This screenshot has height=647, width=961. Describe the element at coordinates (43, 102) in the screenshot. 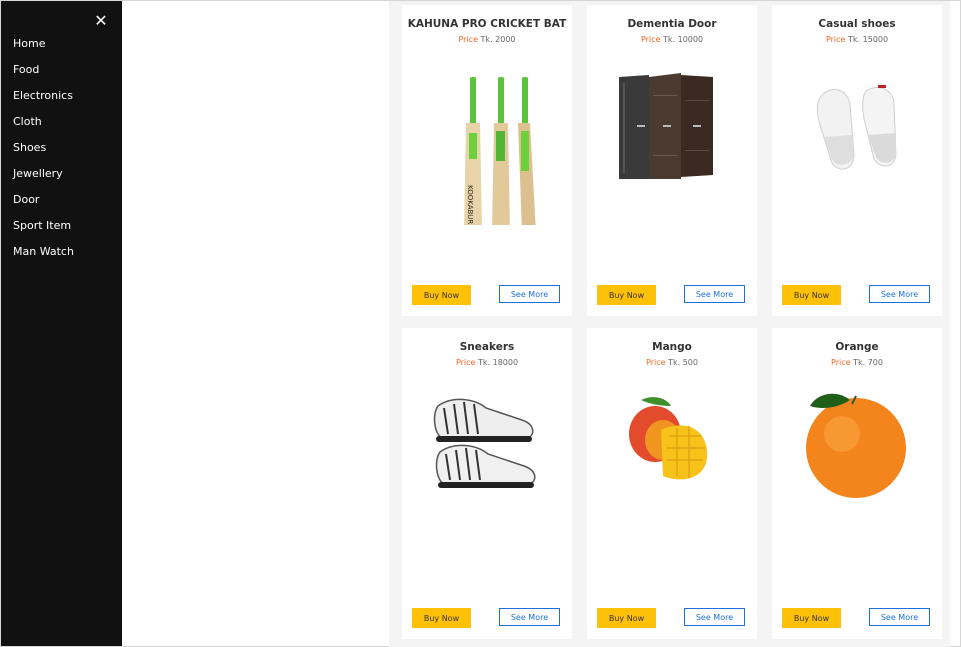

I see `sidebar-item-electronics: Electronics` at that location.